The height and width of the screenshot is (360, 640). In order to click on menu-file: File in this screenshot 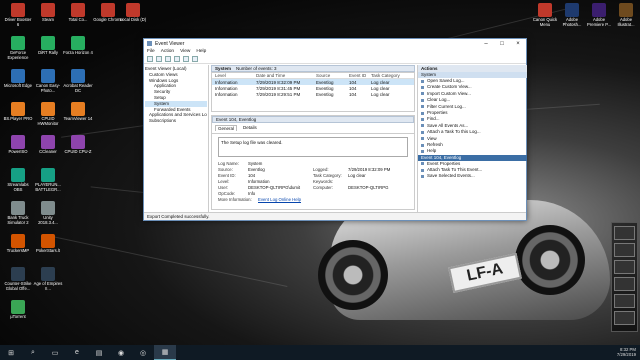, I will do `click(151, 51)`.